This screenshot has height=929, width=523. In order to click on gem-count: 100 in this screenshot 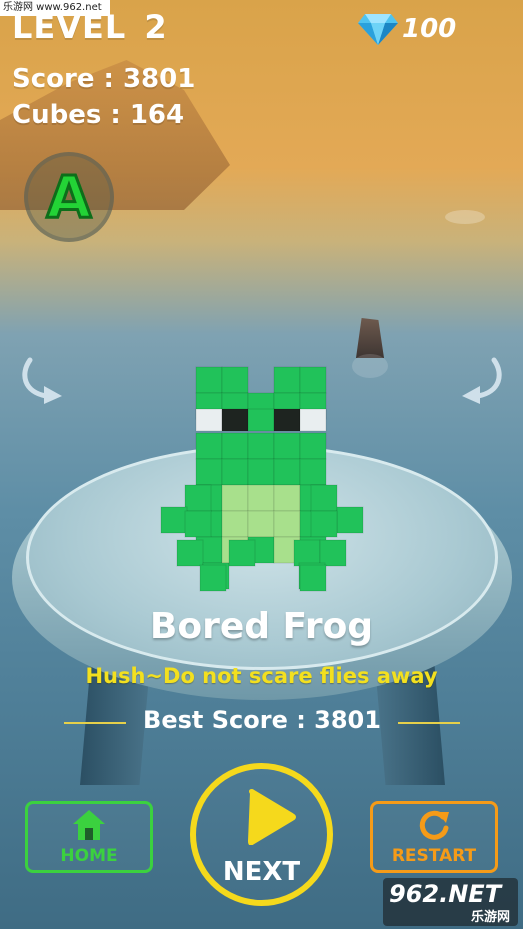, I will do `click(429, 29)`.